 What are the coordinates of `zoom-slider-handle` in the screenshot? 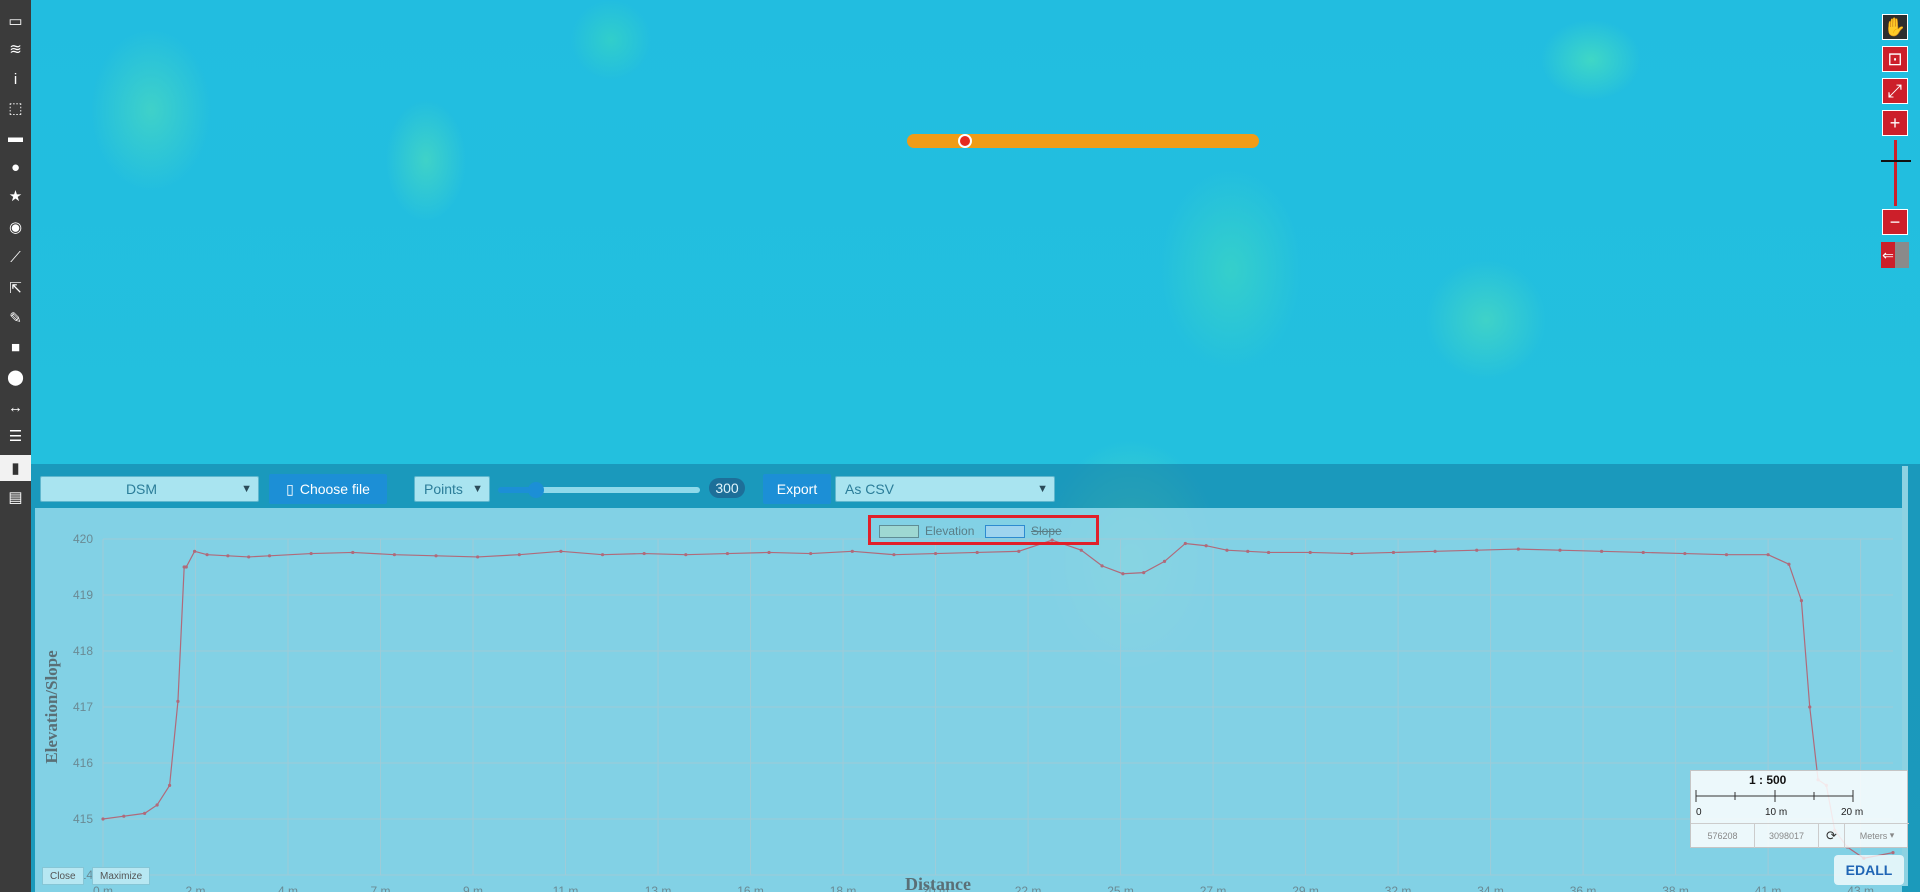 It's located at (1896, 161).